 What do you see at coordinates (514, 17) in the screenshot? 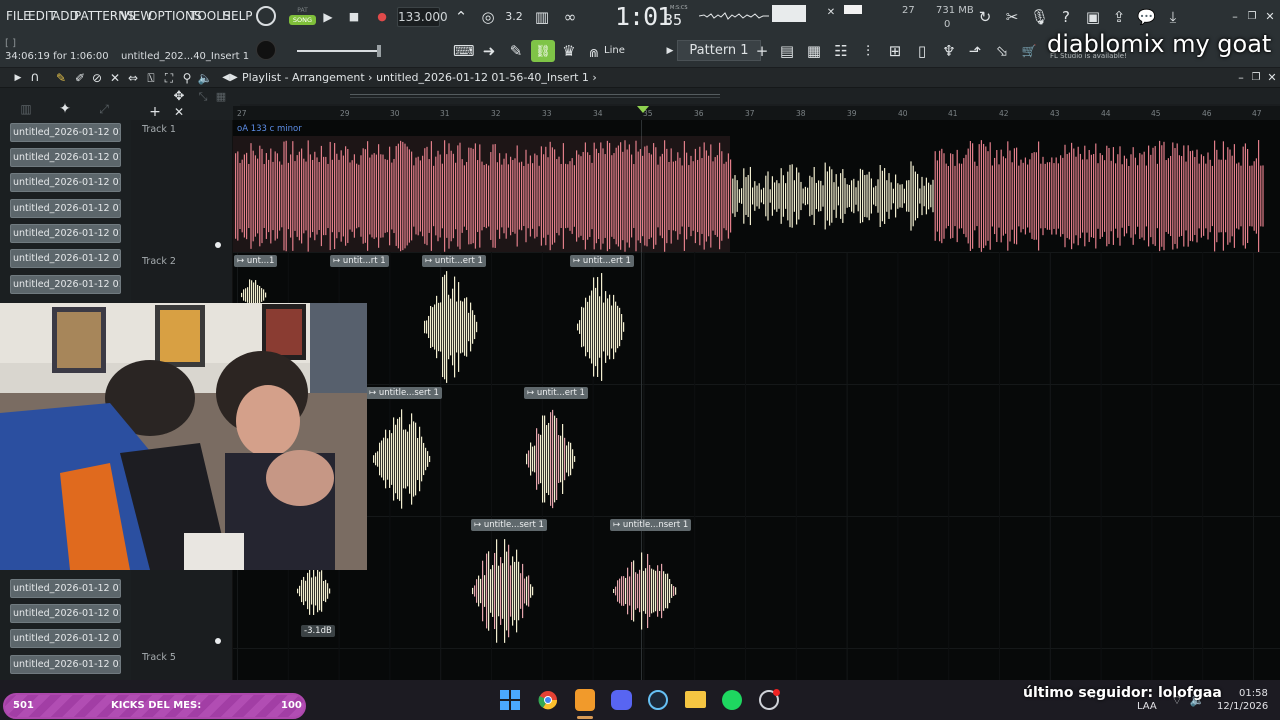
I see `countdown-icon: 3.2` at bounding box center [514, 17].